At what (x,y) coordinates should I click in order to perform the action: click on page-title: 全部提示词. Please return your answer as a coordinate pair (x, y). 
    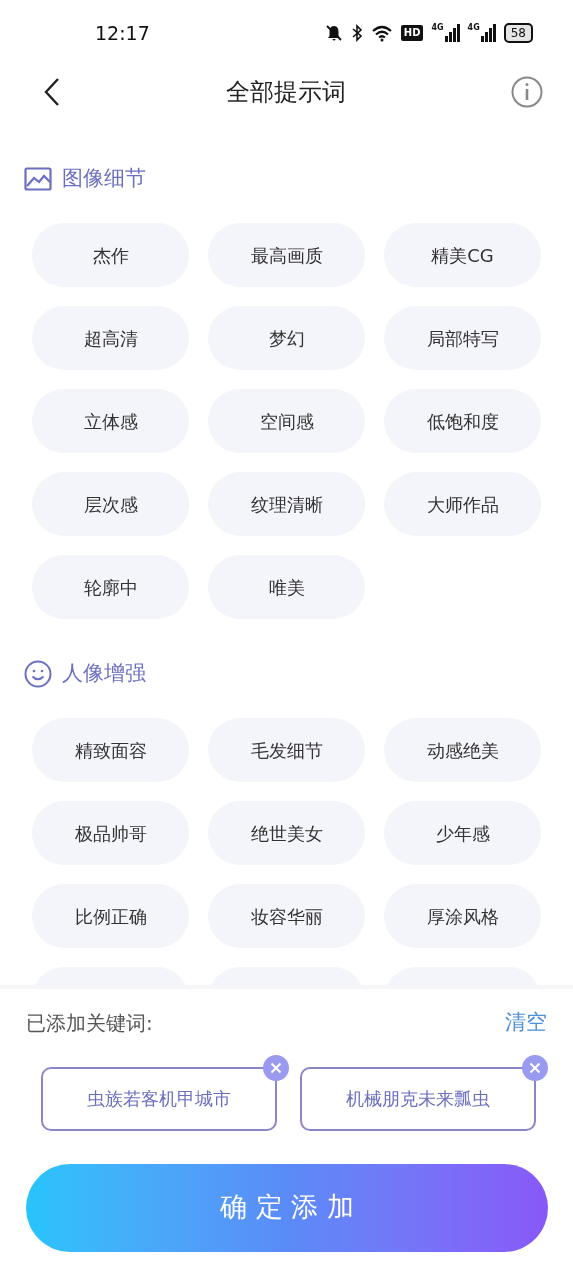
    Looking at the image, I should click on (285, 92).